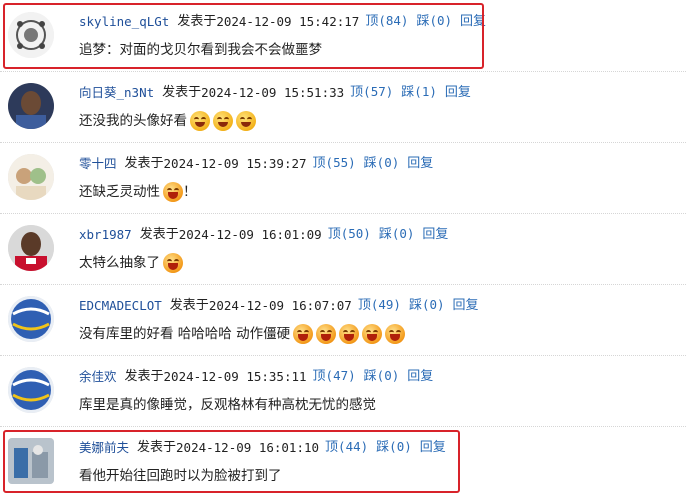  What do you see at coordinates (378, 91) in the screenshot?
I see `upvote-count: (57)` at bounding box center [378, 91].